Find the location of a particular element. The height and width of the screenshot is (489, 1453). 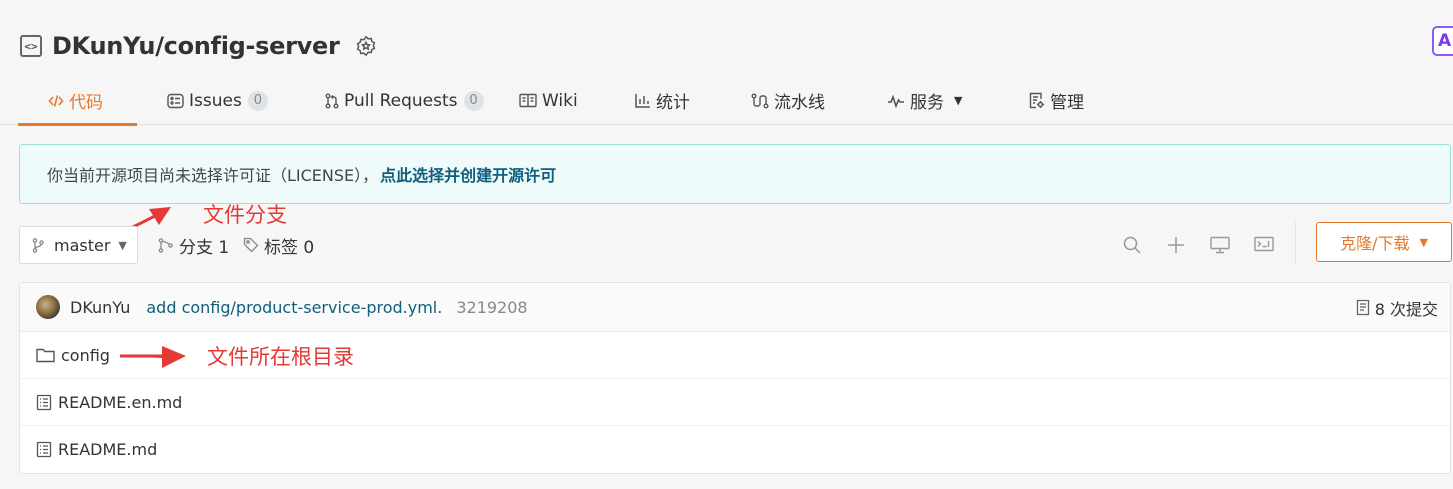

tab-pipeline: 流水线 is located at coordinates (819, 100).